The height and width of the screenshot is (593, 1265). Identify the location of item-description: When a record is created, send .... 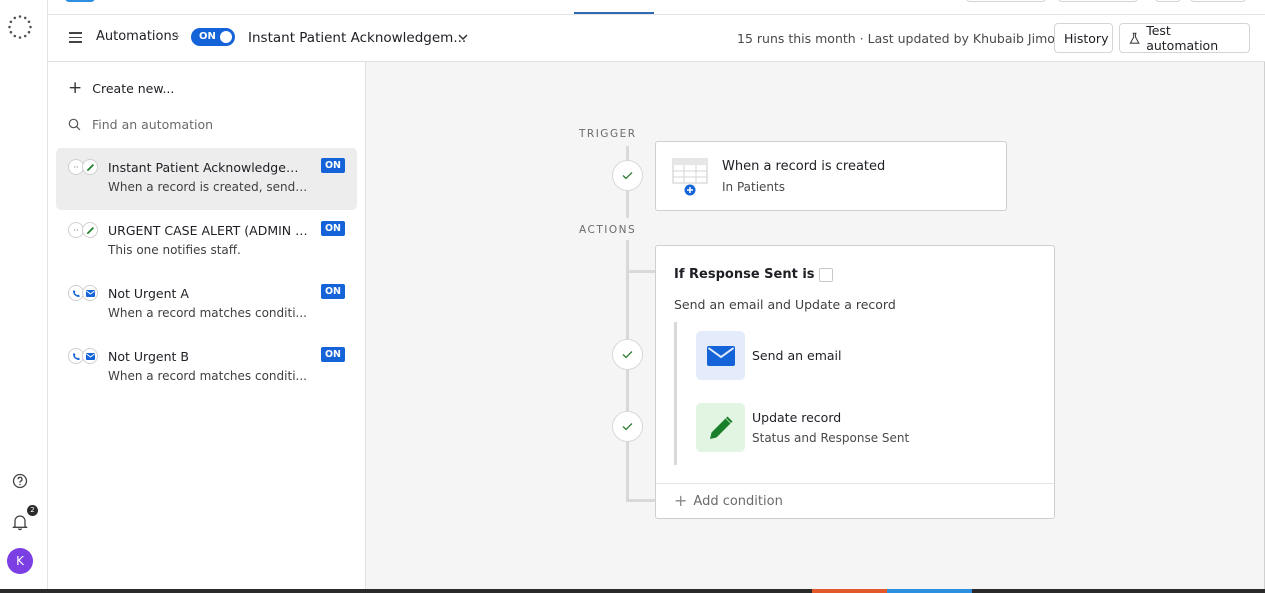
(208, 187).